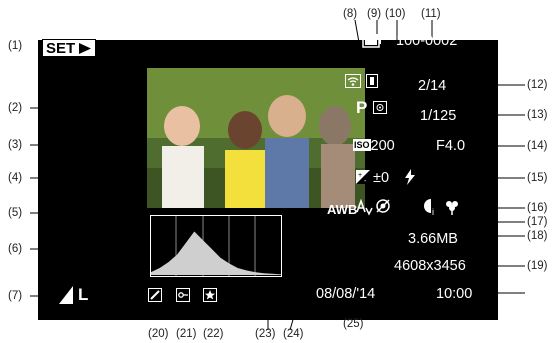  Describe the element at coordinates (537, 115) in the screenshot. I see `callout-13: (13)` at that location.